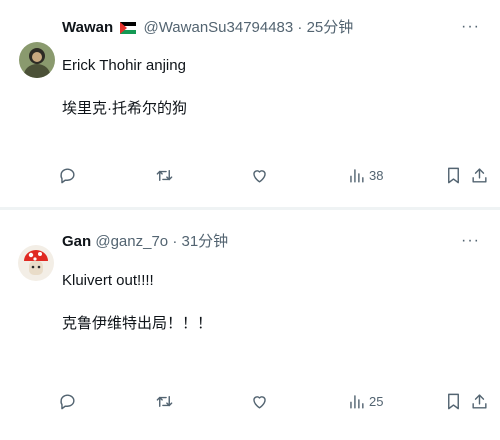 The height and width of the screenshot is (440, 500). What do you see at coordinates (204, 241) in the screenshot?
I see `timestamp: 31分钟` at bounding box center [204, 241].